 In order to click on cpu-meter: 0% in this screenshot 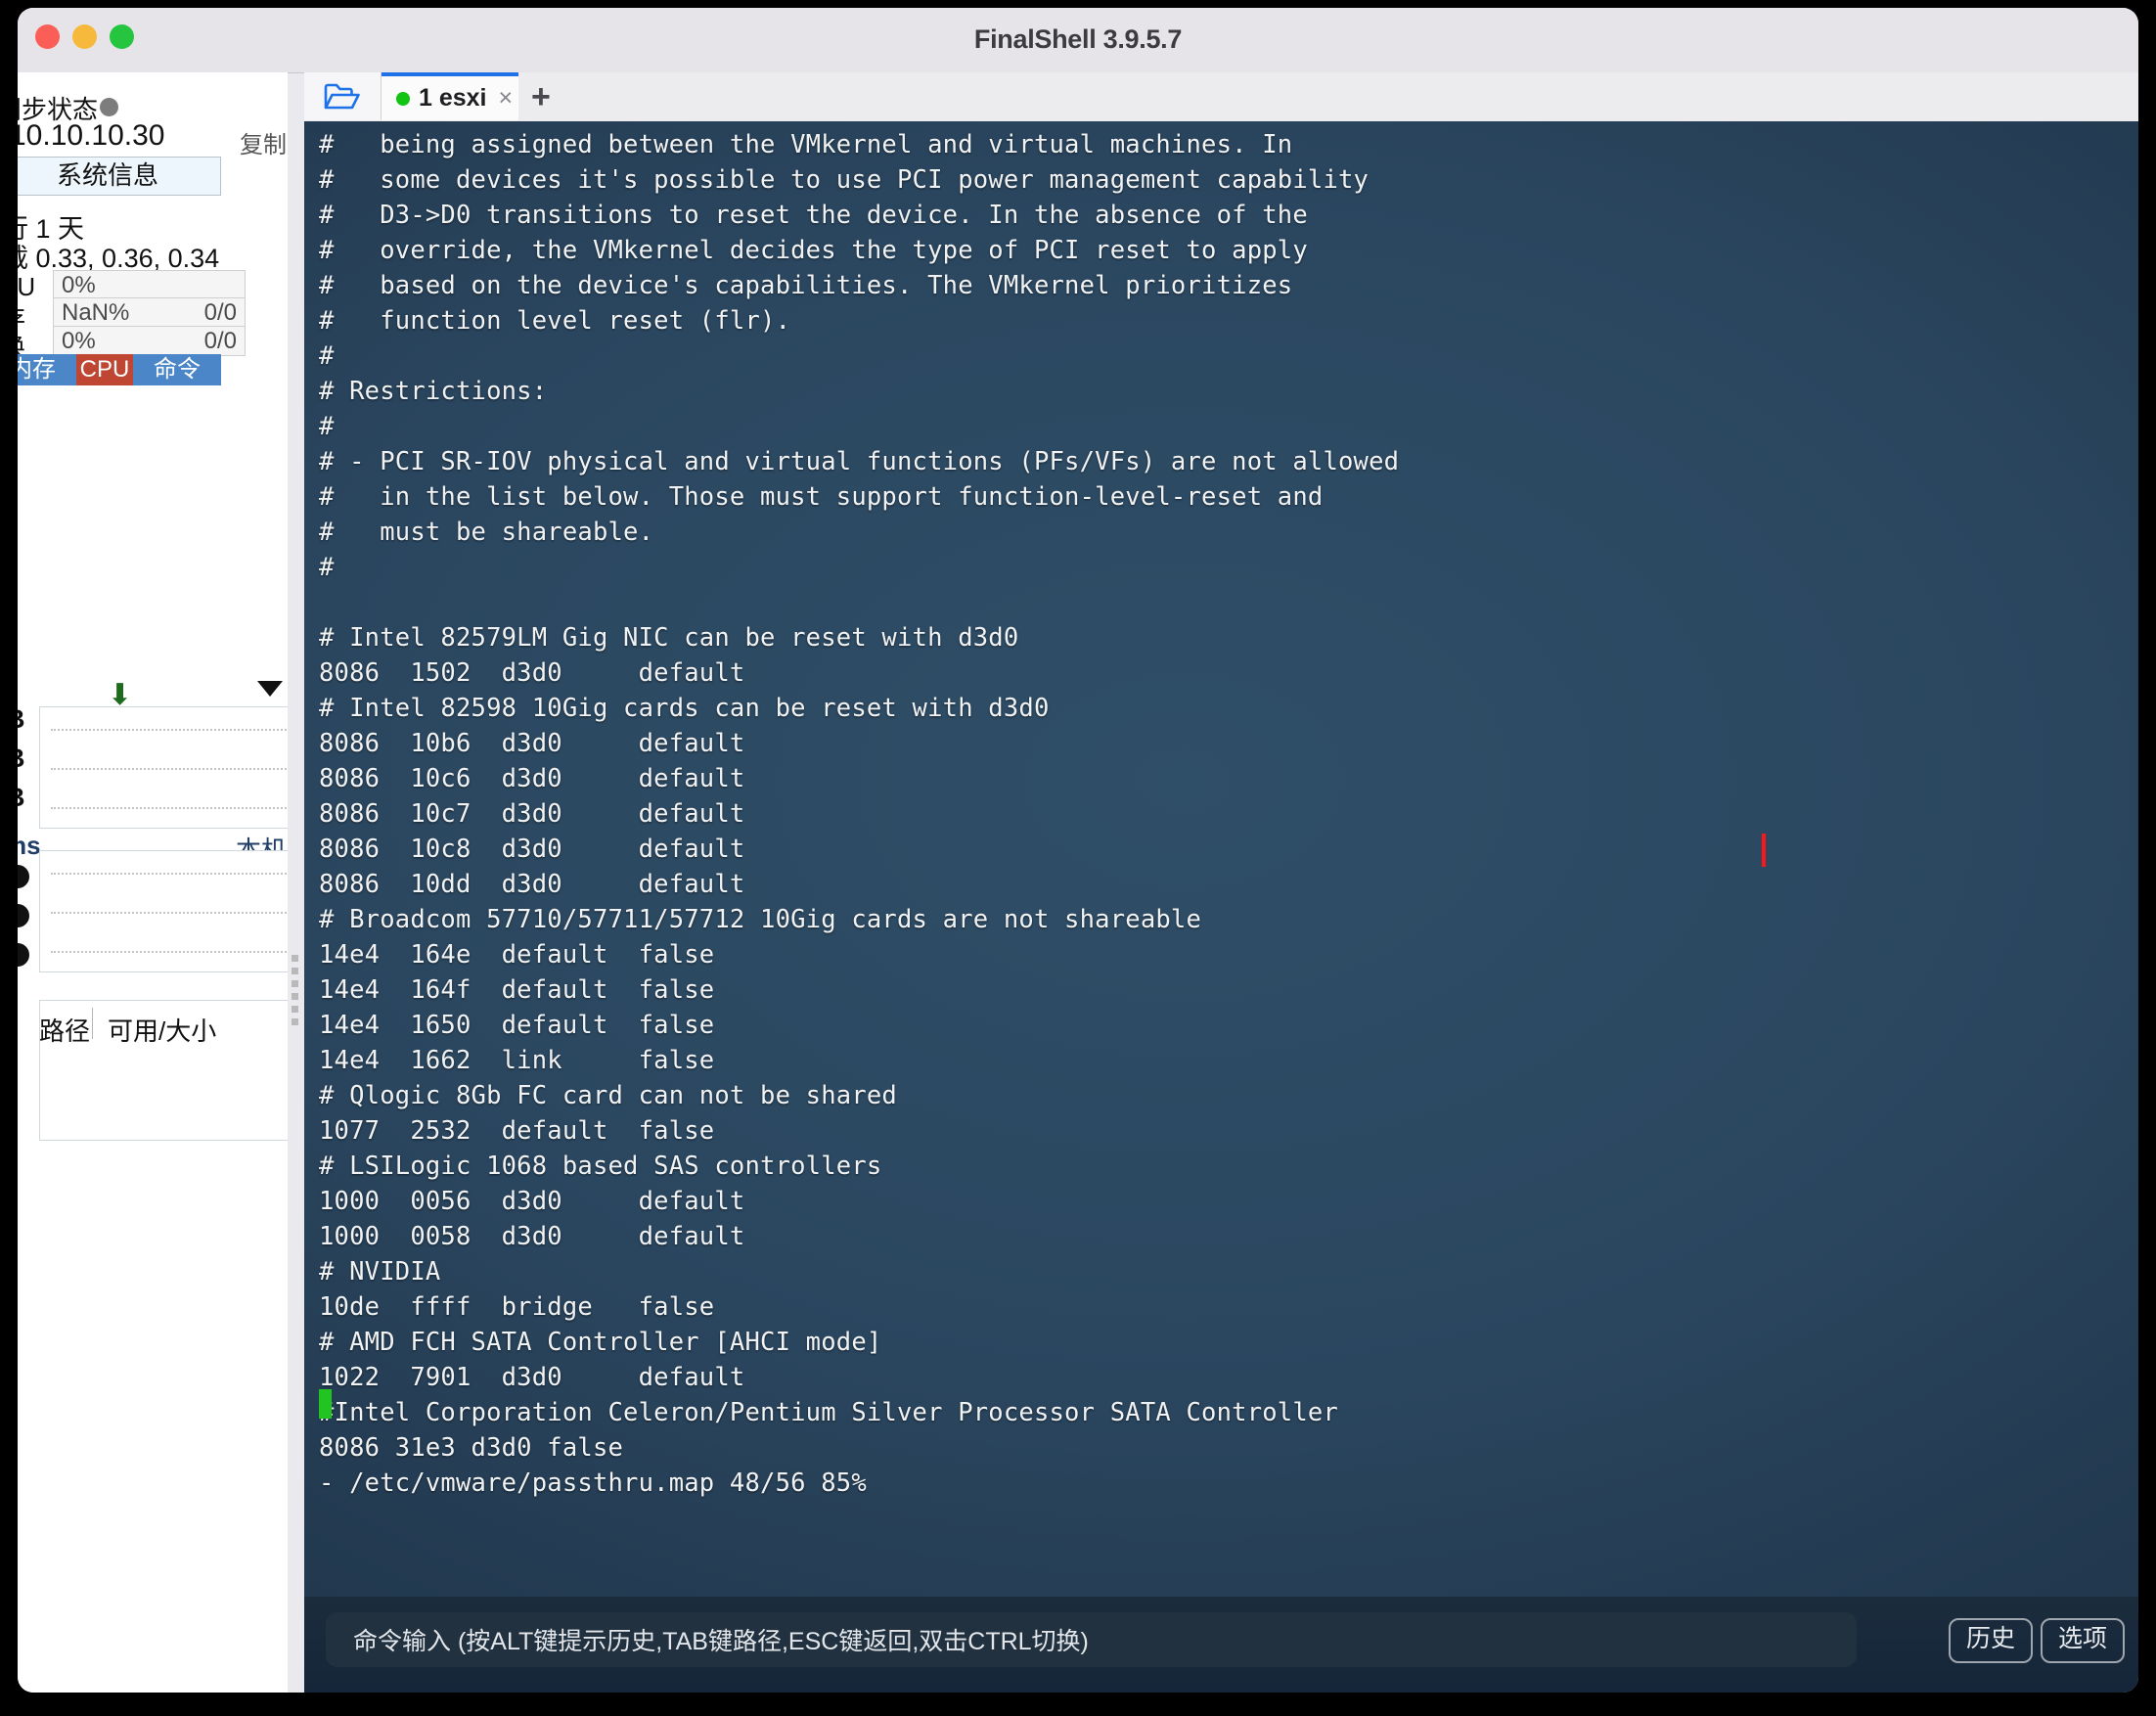, I will do `click(149, 285)`.